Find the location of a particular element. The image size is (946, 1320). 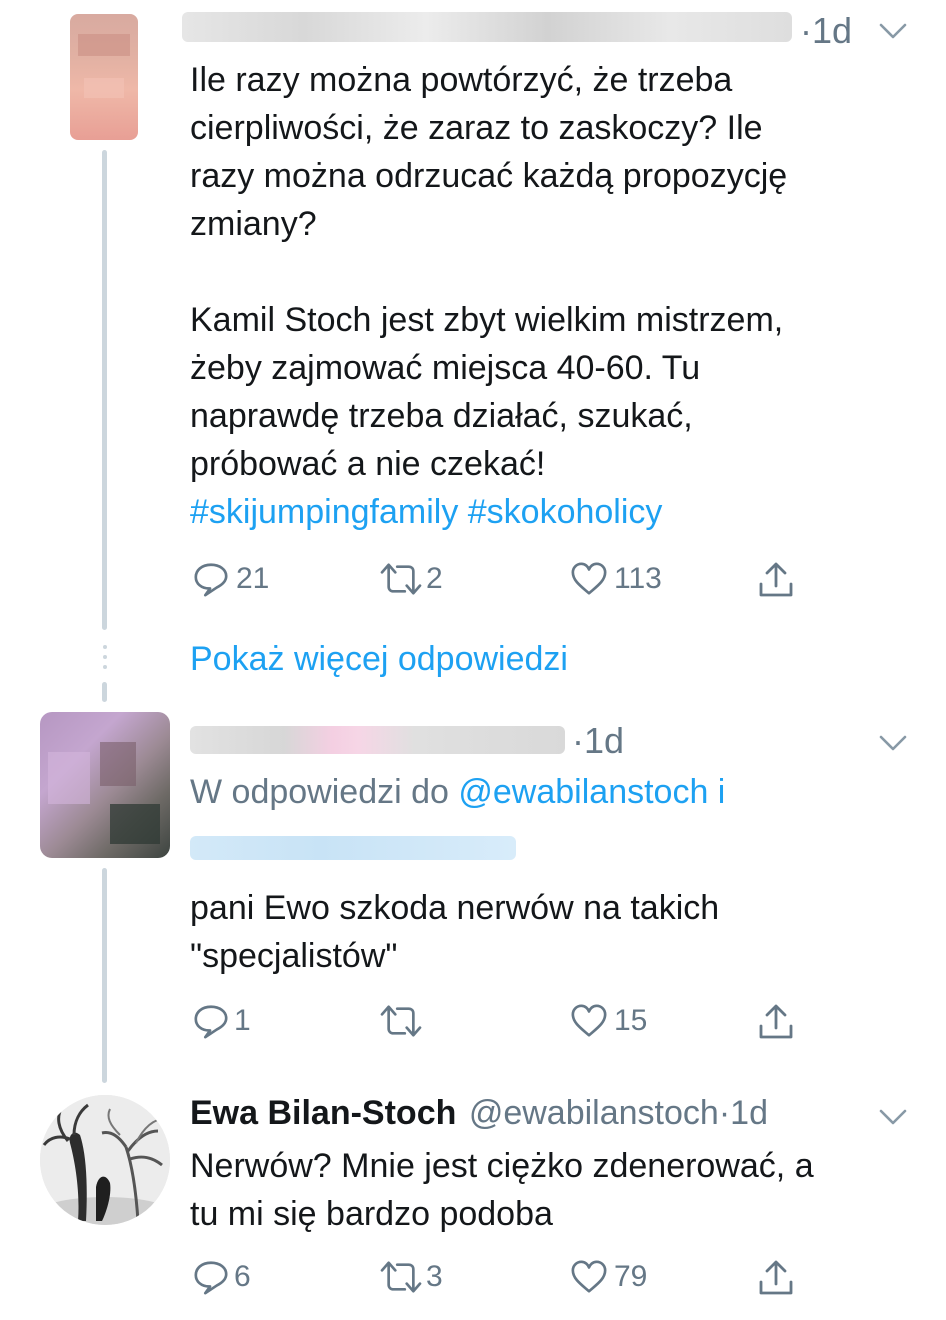

like-count: 15 is located at coordinates (631, 1020).